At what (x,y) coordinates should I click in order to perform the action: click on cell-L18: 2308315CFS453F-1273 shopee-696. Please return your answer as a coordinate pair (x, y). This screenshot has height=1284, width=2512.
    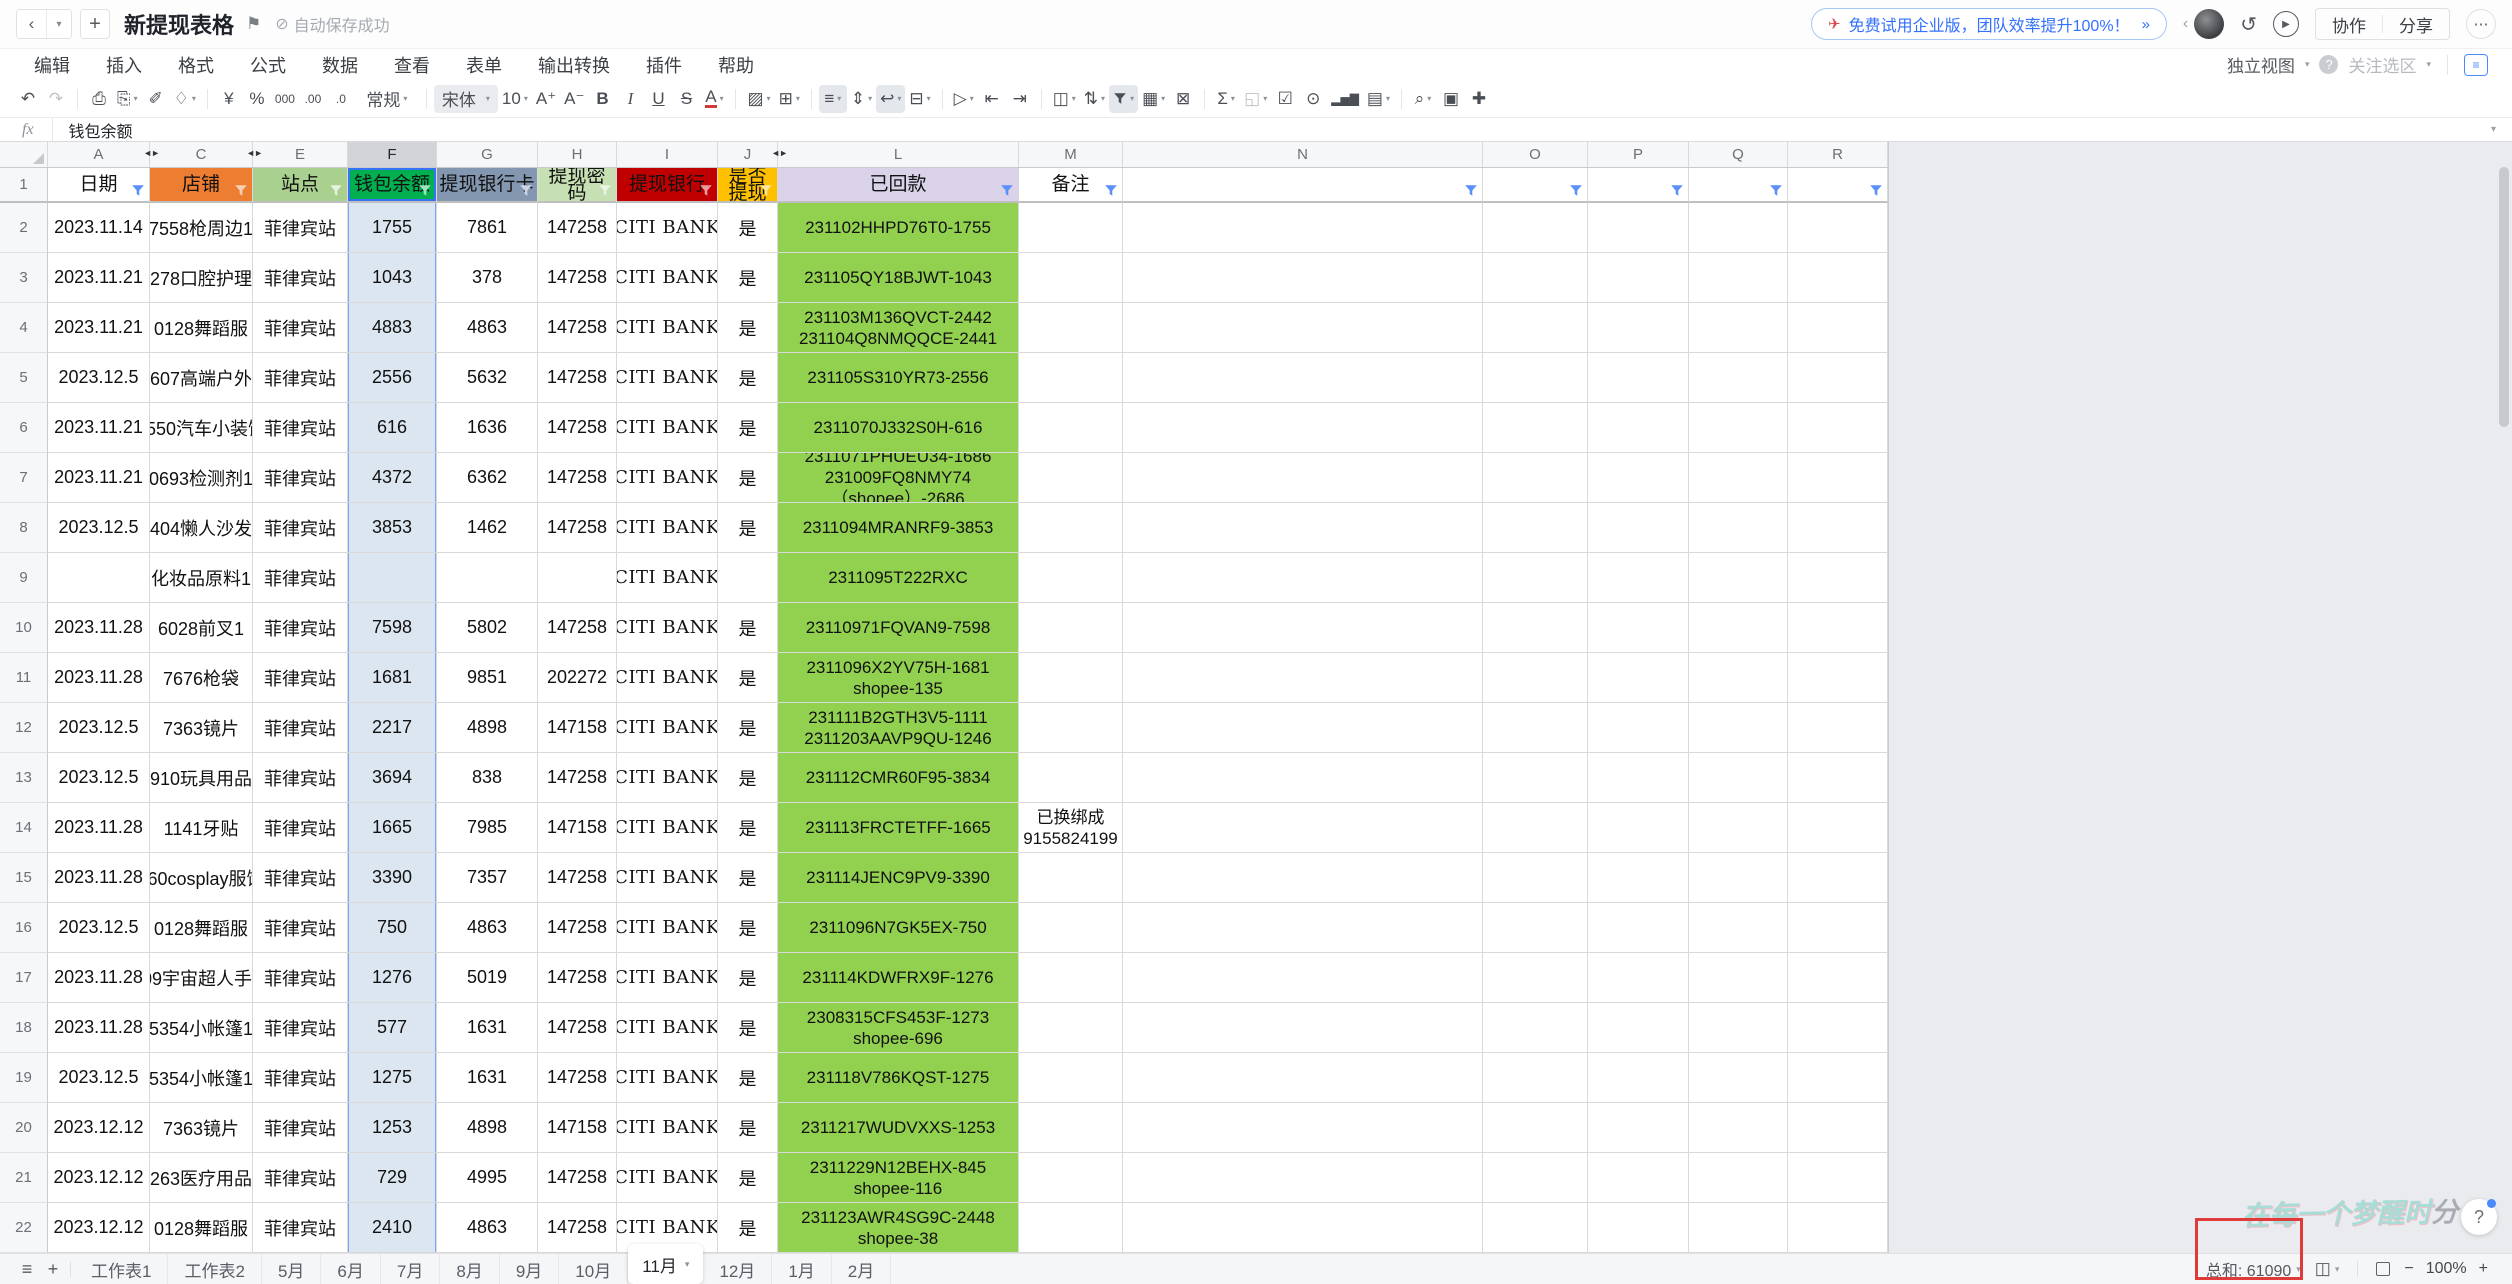
    Looking at the image, I should click on (898, 1028).